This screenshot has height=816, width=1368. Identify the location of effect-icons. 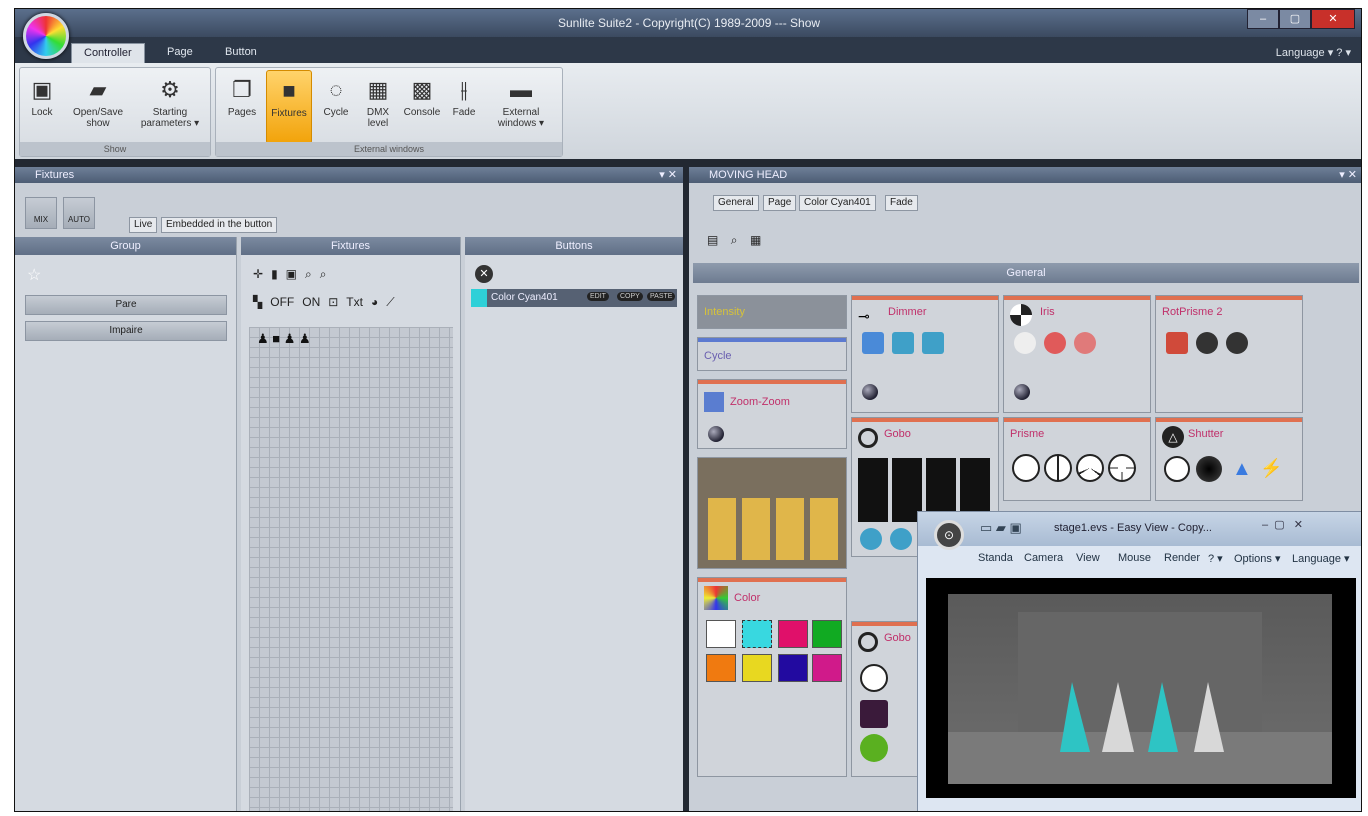
(773, 529).